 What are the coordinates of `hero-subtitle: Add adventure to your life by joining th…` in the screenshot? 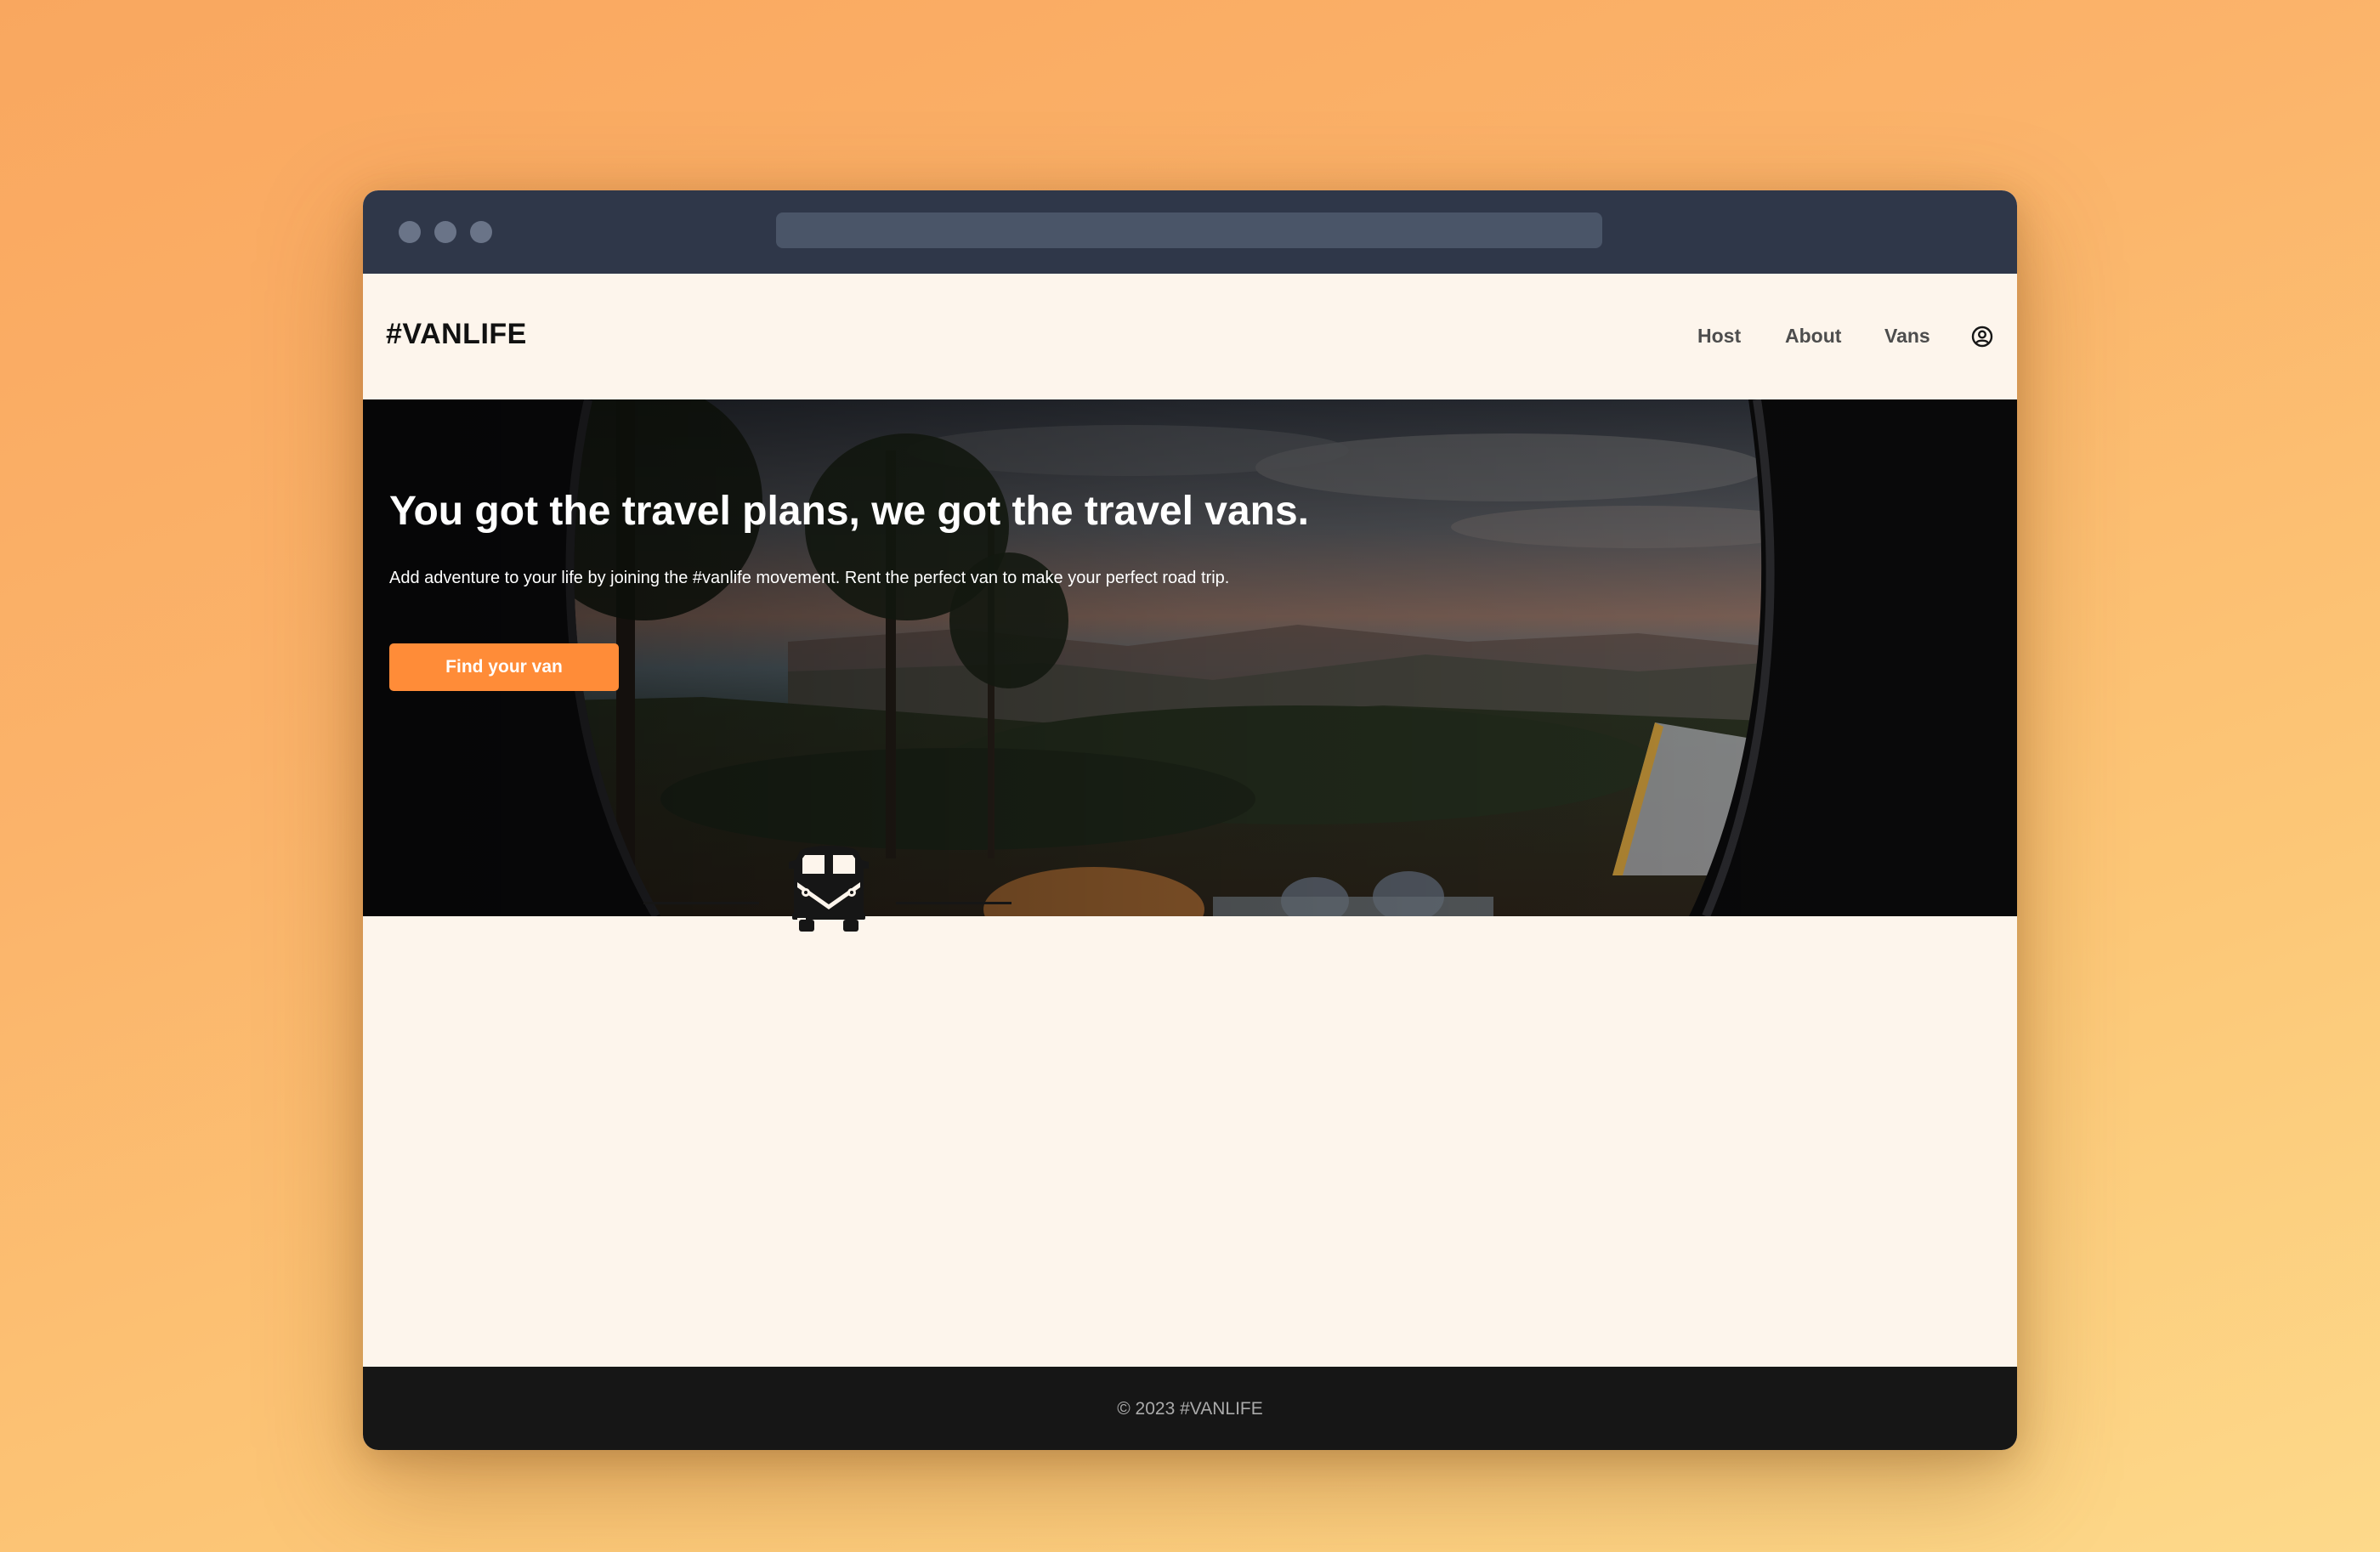 It's located at (809, 578).